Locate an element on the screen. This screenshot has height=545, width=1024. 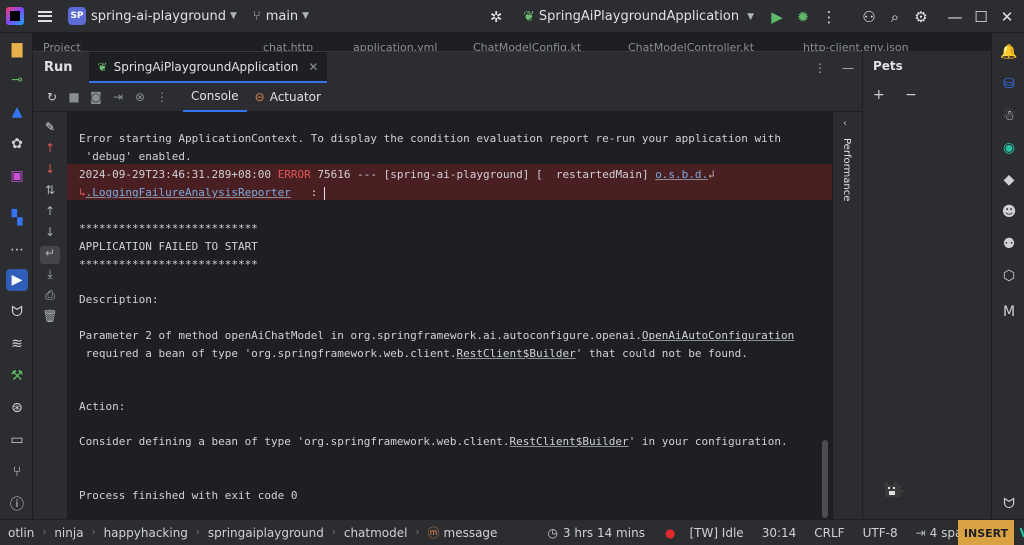
editor-mode-badge: INSERT is located at coordinates (986, 532).